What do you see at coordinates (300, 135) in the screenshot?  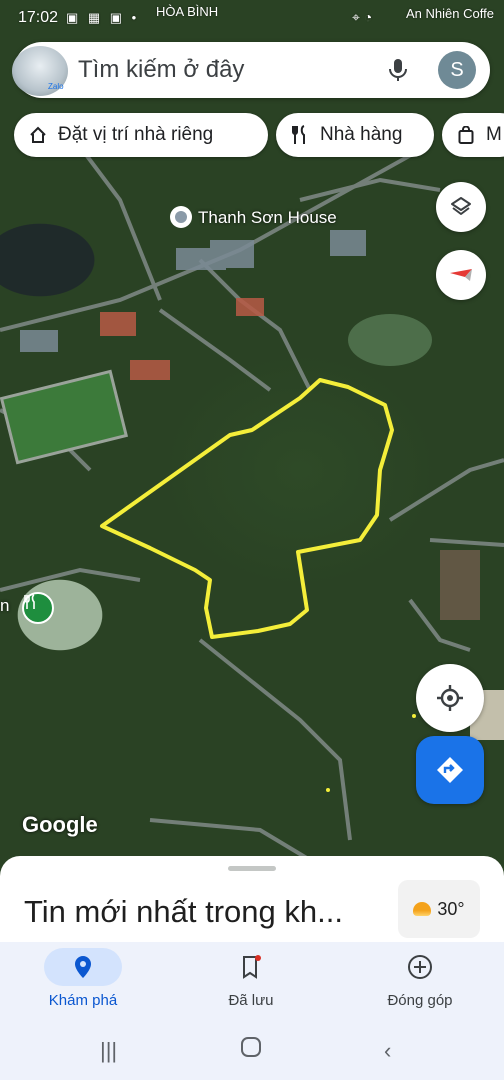 I see `restaurant-icon` at bounding box center [300, 135].